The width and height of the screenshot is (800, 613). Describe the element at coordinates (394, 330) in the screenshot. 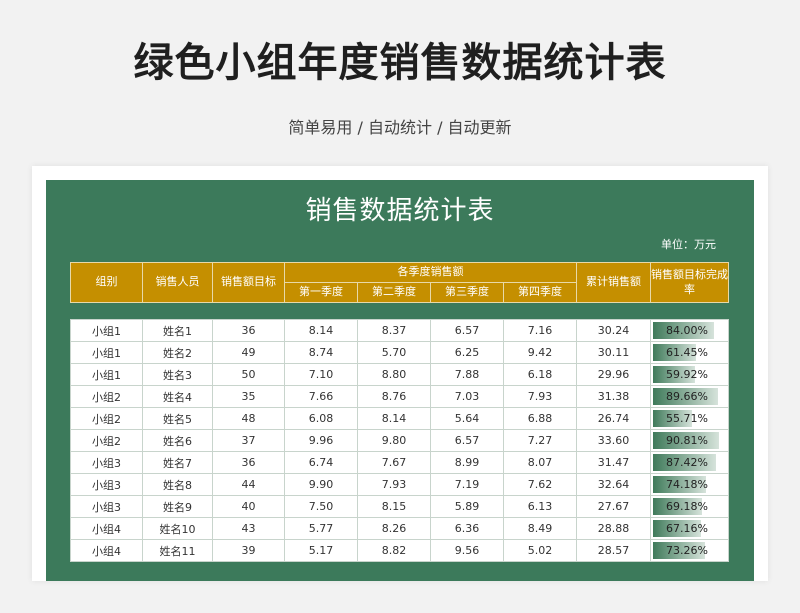

I see `cell-q2: 8.37` at that location.